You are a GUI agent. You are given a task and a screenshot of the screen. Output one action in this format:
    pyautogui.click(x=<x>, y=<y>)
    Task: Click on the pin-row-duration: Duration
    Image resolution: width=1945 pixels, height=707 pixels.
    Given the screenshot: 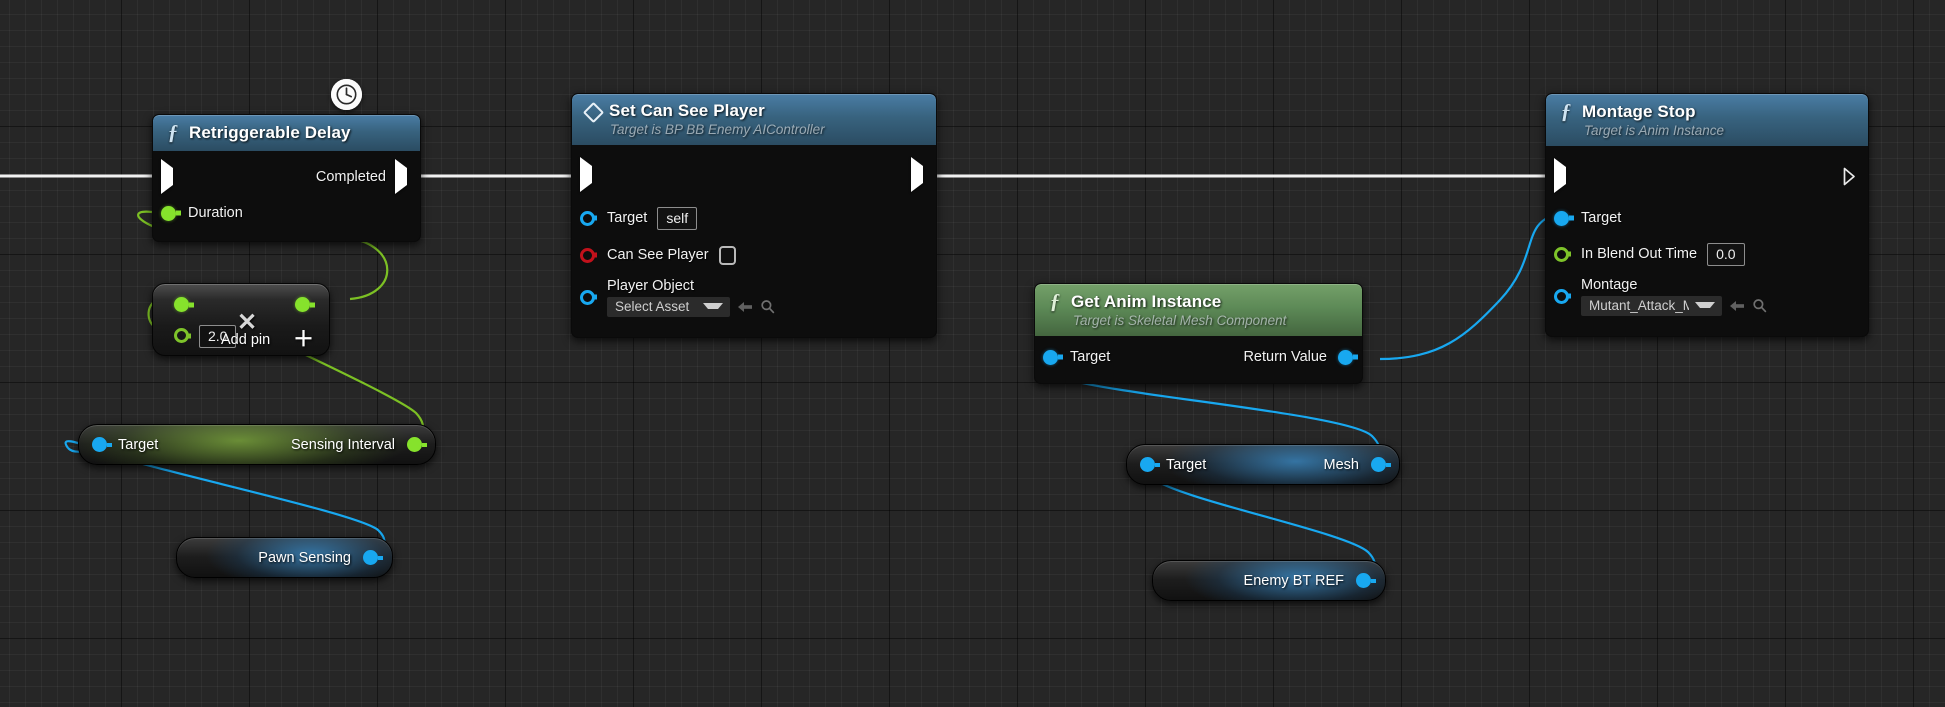 What is the action you would take?
    pyautogui.click(x=286, y=213)
    